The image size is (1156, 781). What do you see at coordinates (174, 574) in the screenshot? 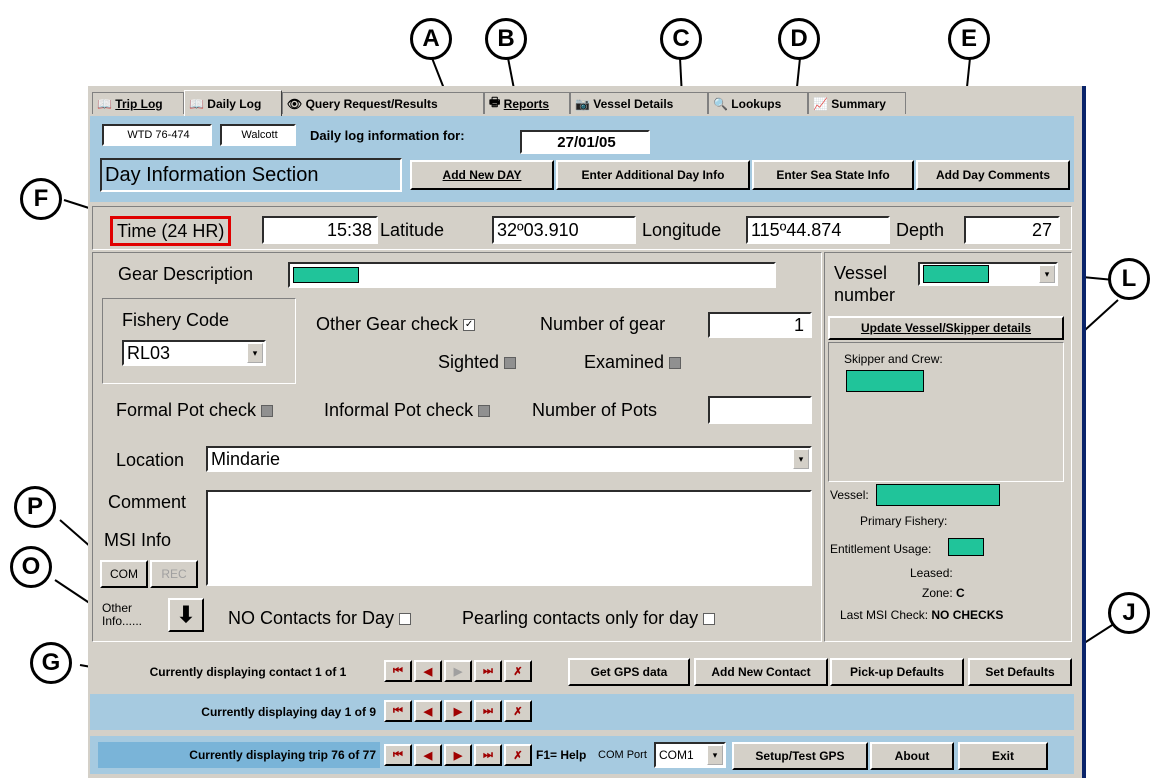
I see `msi-rec-button: REC` at bounding box center [174, 574].